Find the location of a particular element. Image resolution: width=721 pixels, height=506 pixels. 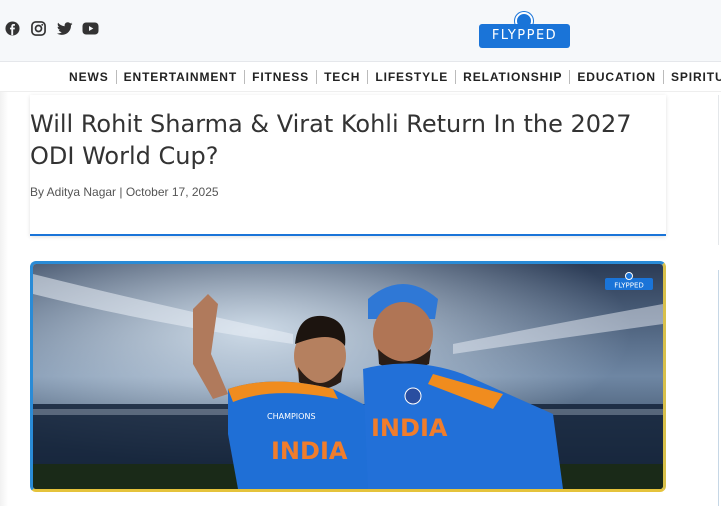

page-gutter is located at coordinates (4, 299).